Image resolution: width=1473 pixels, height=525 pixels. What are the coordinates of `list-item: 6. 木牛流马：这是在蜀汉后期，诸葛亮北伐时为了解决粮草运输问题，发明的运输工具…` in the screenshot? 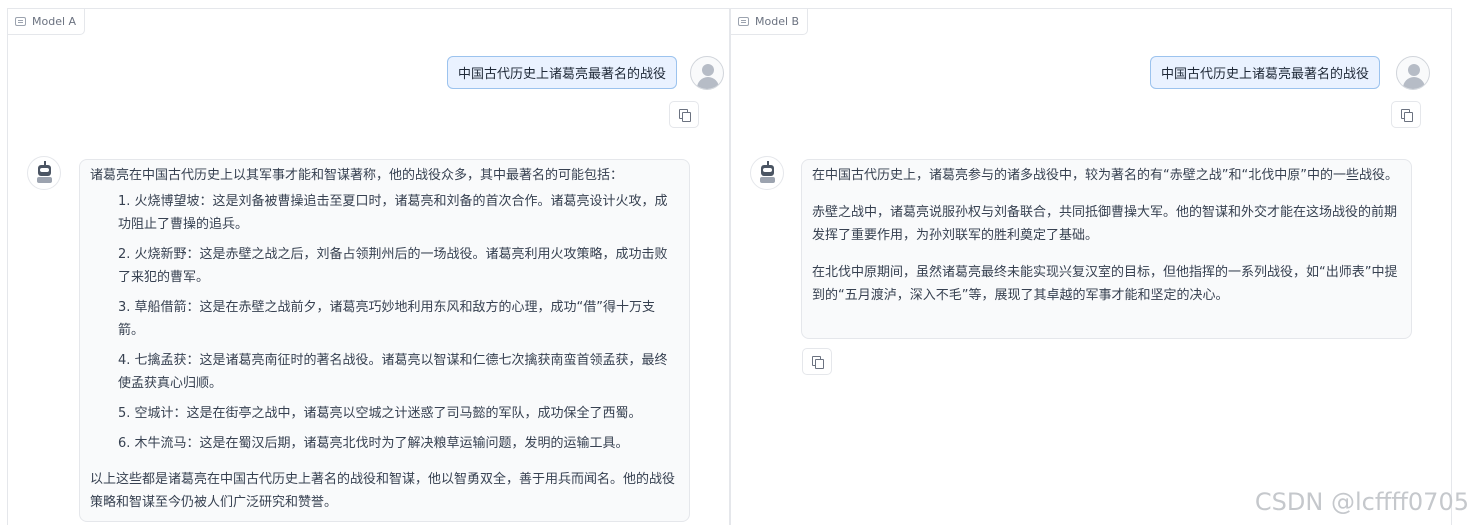 It's located at (373, 443).